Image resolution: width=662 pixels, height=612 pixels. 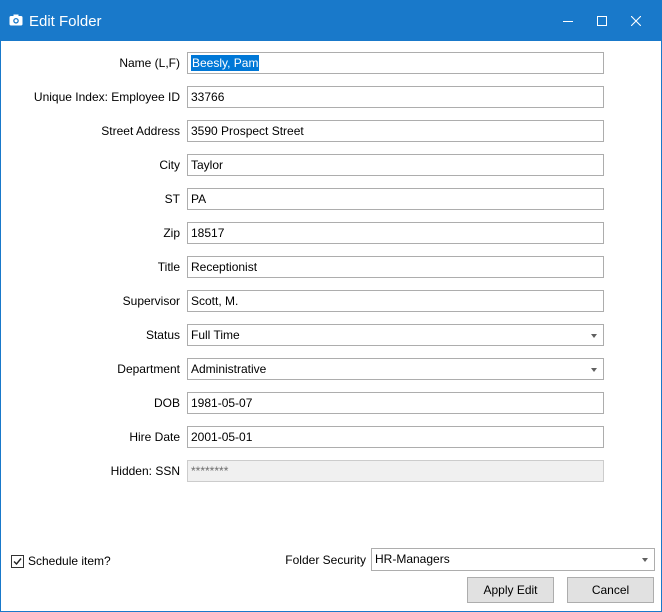 What do you see at coordinates (172, 199) in the screenshot?
I see `state-label: ST` at bounding box center [172, 199].